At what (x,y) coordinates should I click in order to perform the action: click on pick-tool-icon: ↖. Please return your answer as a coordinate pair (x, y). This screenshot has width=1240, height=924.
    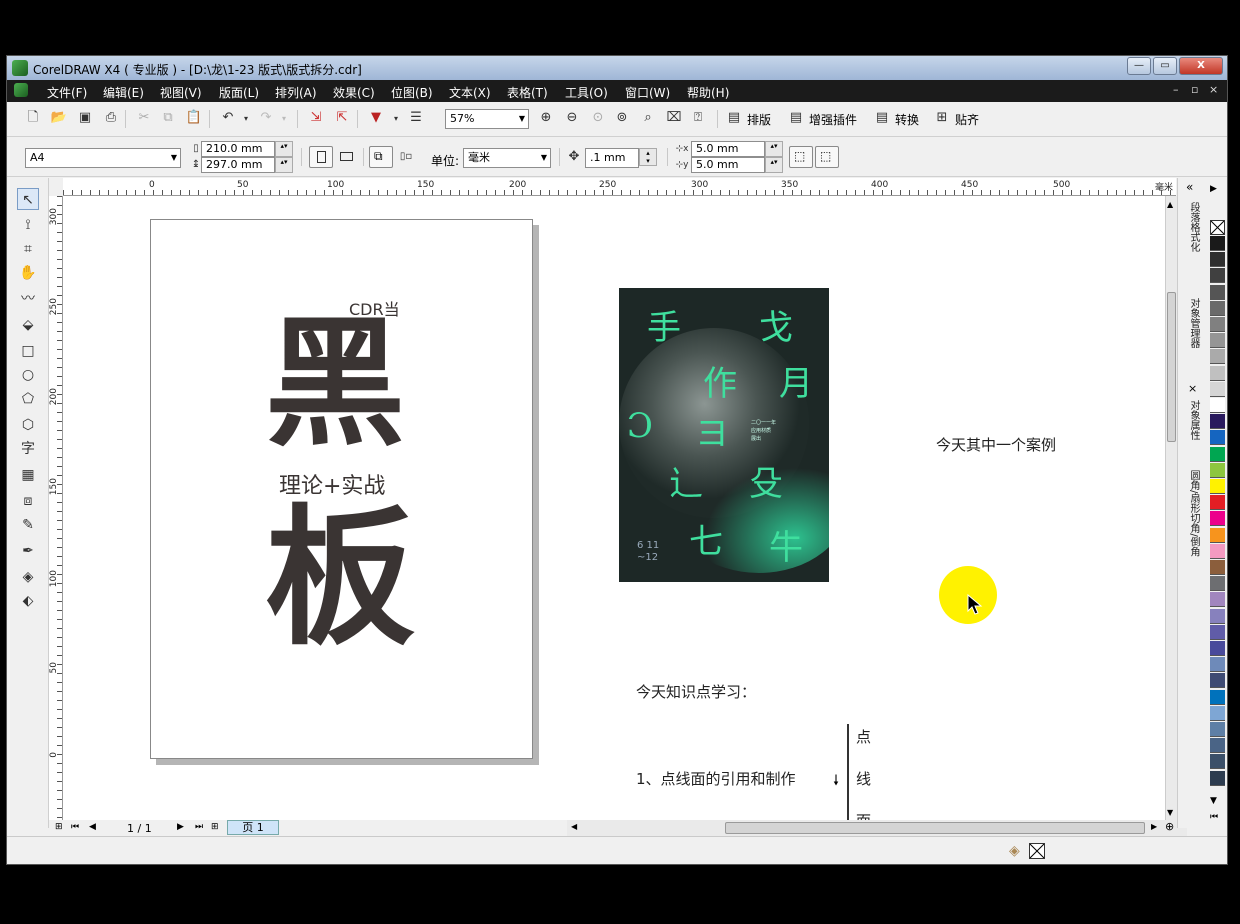
    Looking at the image, I should click on (28, 199).